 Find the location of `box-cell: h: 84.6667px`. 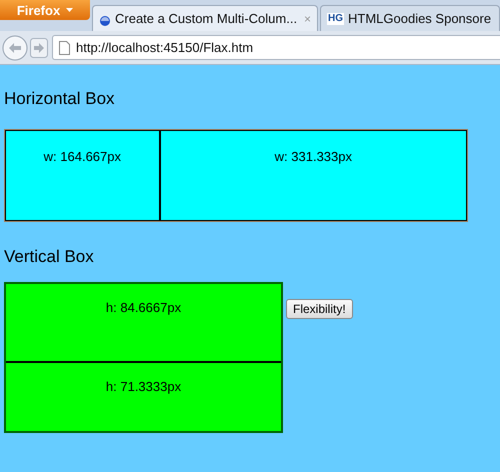

box-cell: h: 84.6667px is located at coordinates (143, 323).